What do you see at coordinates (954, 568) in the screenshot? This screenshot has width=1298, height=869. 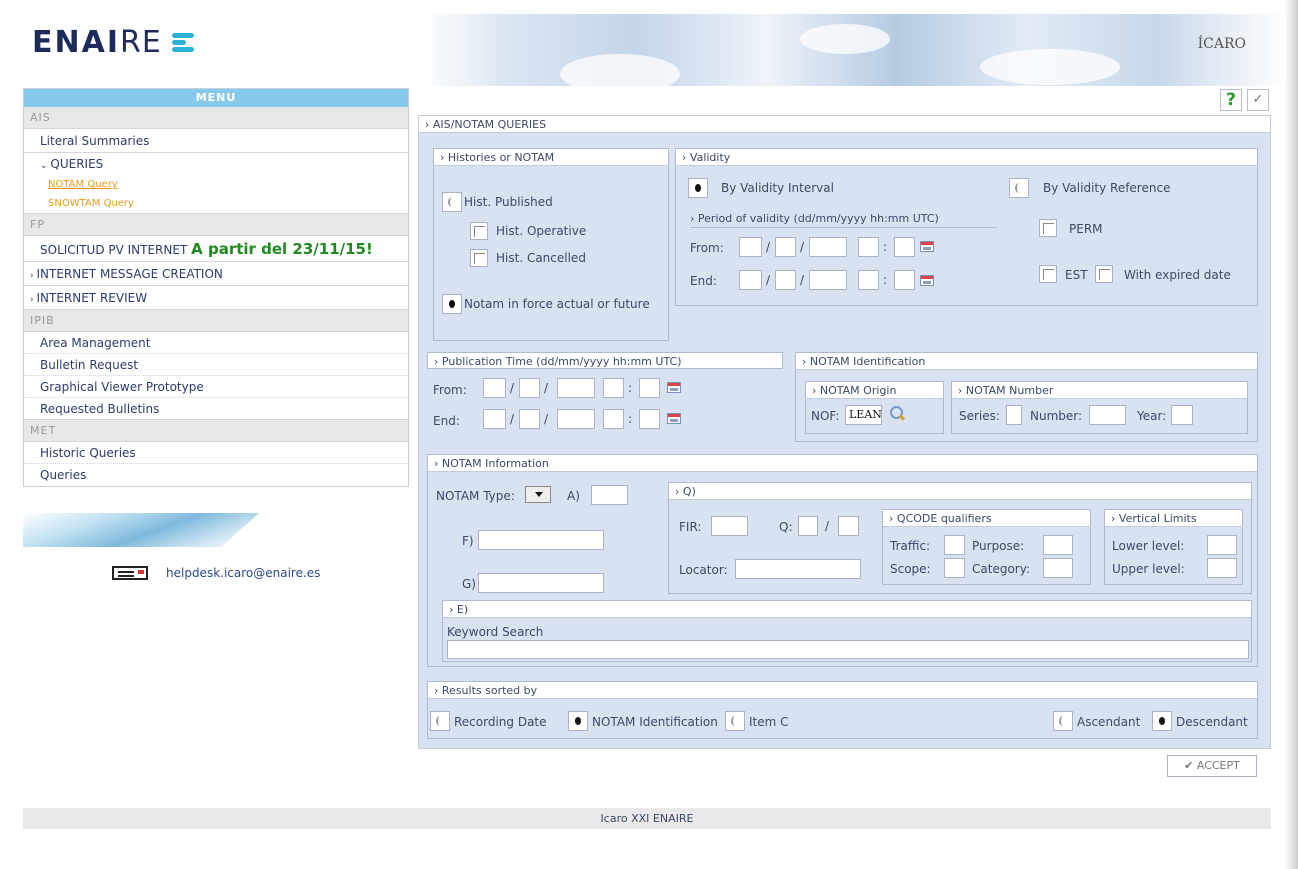 I see `scope-input` at bounding box center [954, 568].